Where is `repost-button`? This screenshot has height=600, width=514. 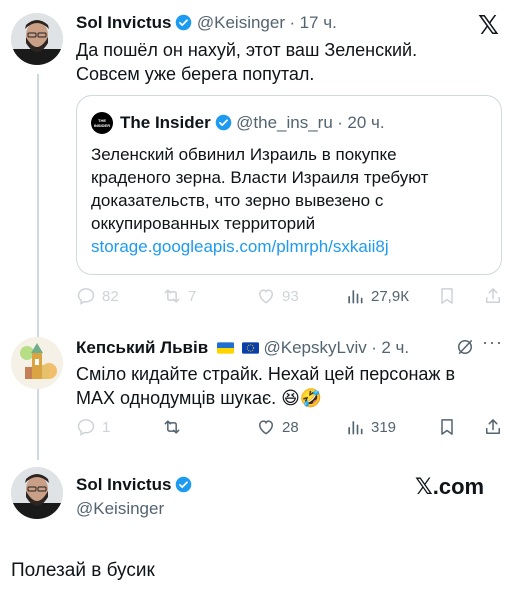
repost-button is located at coordinates (172, 427).